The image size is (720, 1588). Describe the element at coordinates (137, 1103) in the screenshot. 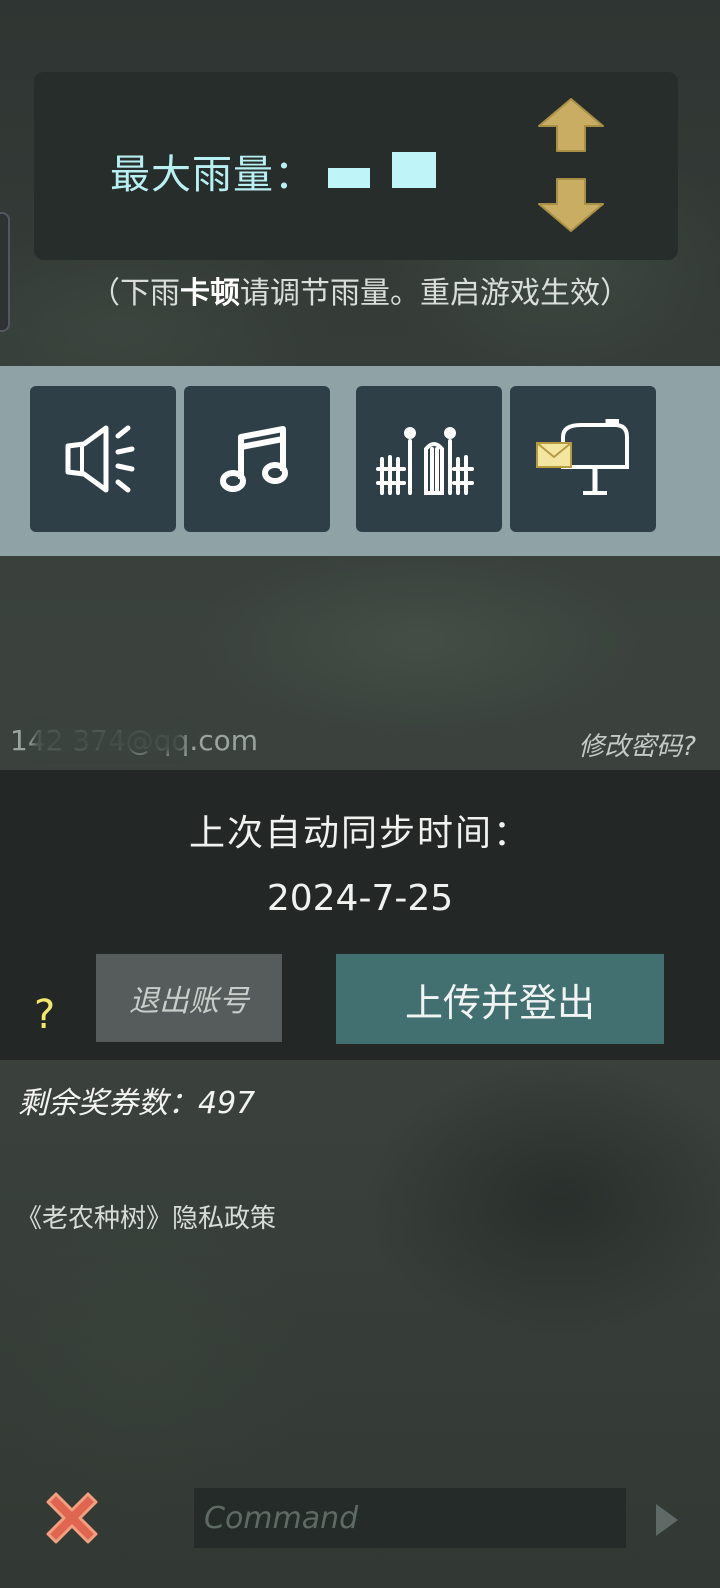

I see `remaining-tickets: 剩余奖券数：497` at that location.